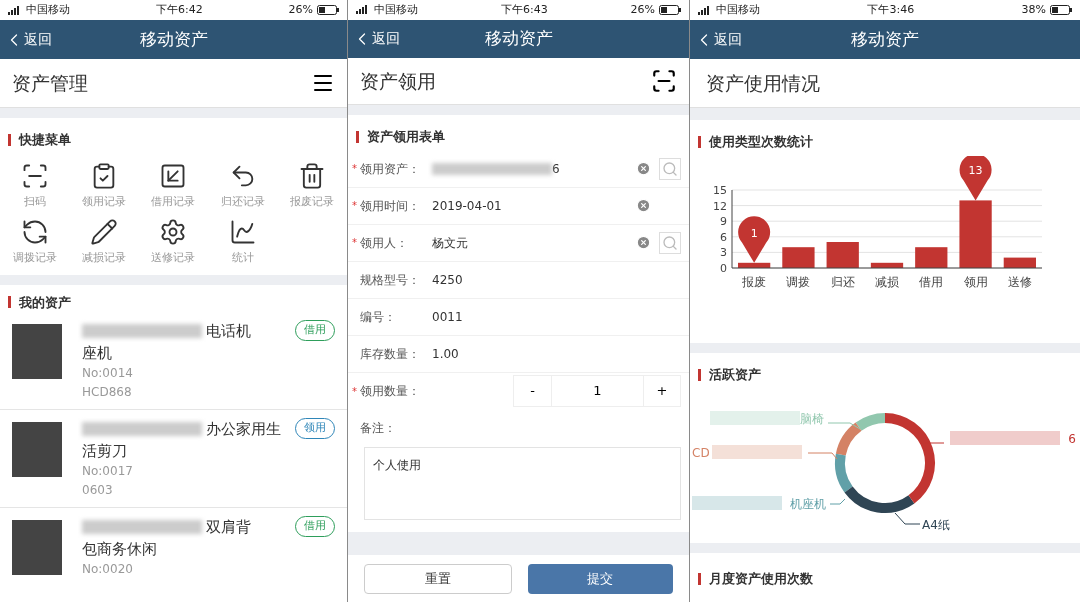 The image size is (1080, 602). What do you see at coordinates (45, 140) in the screenshot?
I see `section-heading: 快捷菜单` at bounding box center [45, 140].